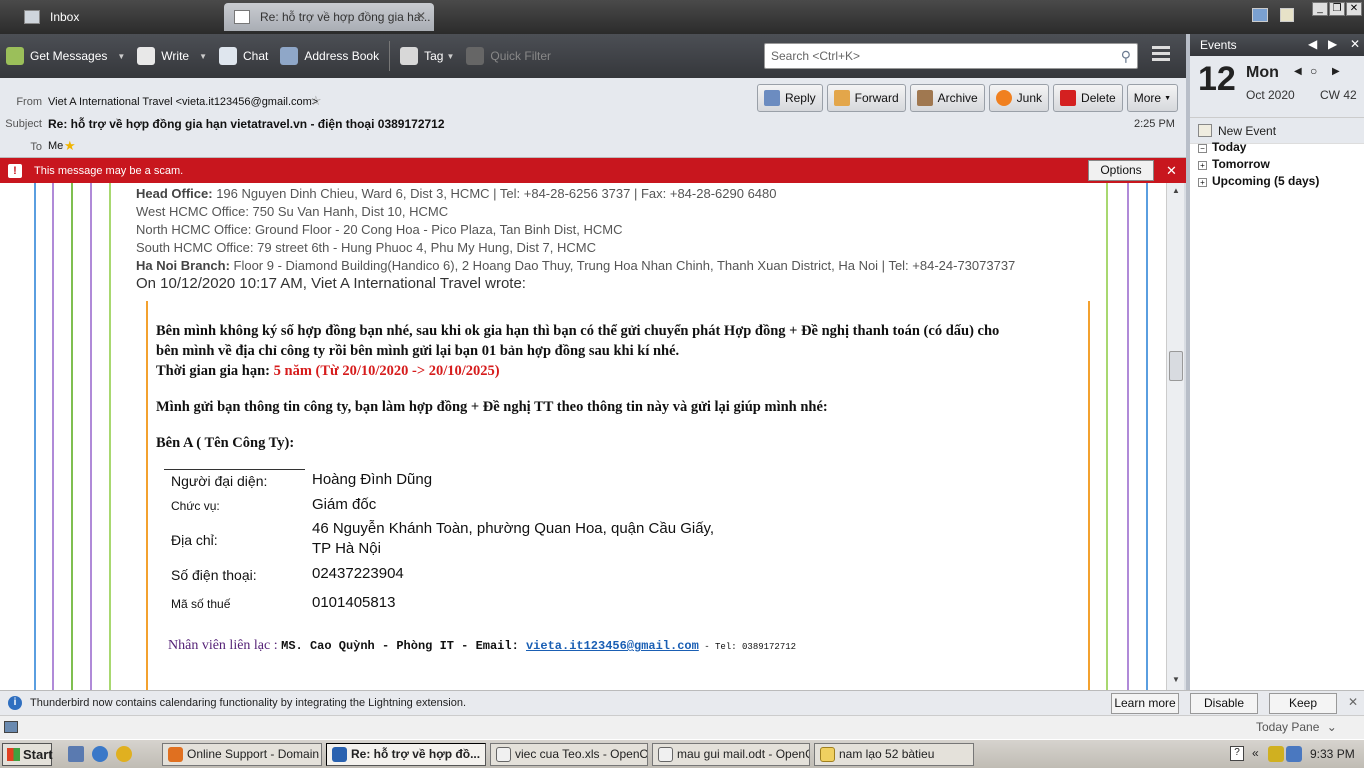 The height and width of the screenshot is (768, 1364). I want to click on message-scrollbar: ▲ ▼, so click(1175, 436).